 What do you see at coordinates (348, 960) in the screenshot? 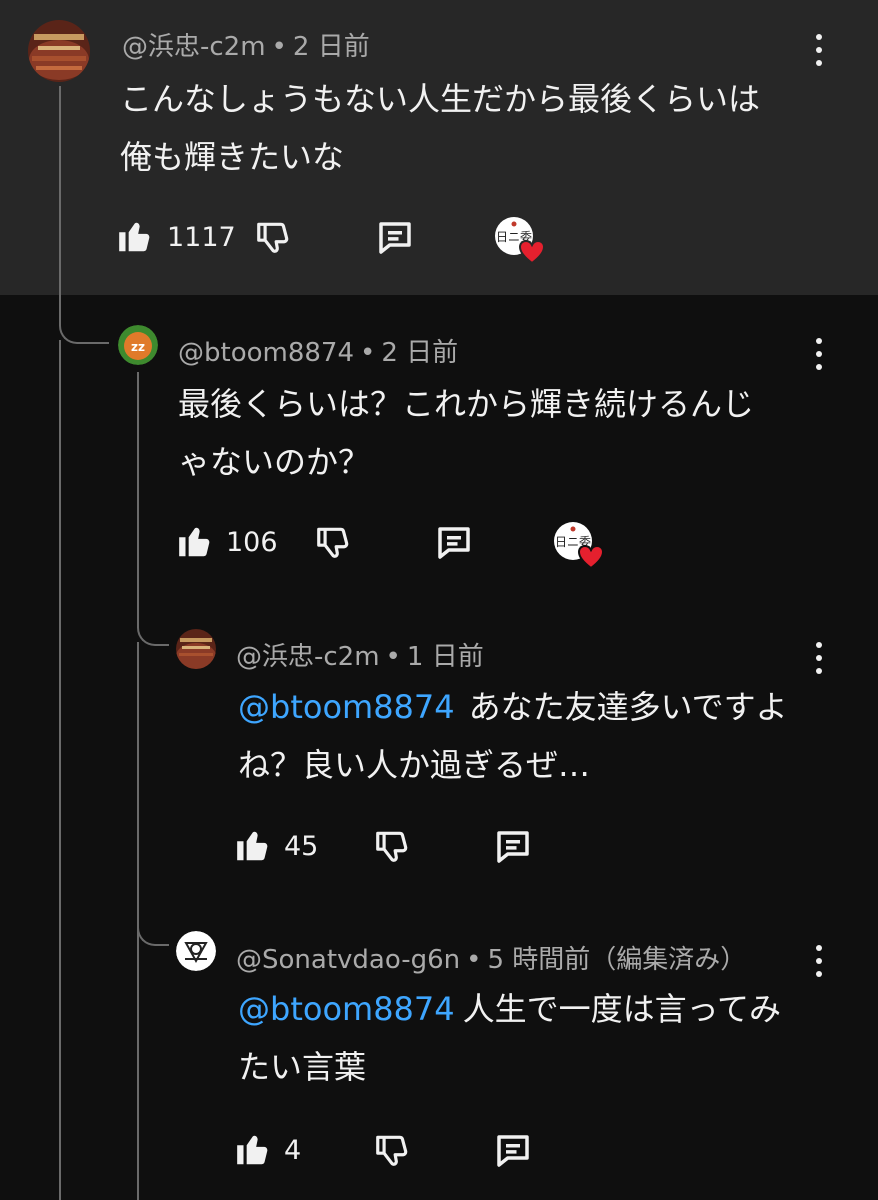
I see `author-name: @Sonatvdao-g6n` at bounding box center [348, 960].